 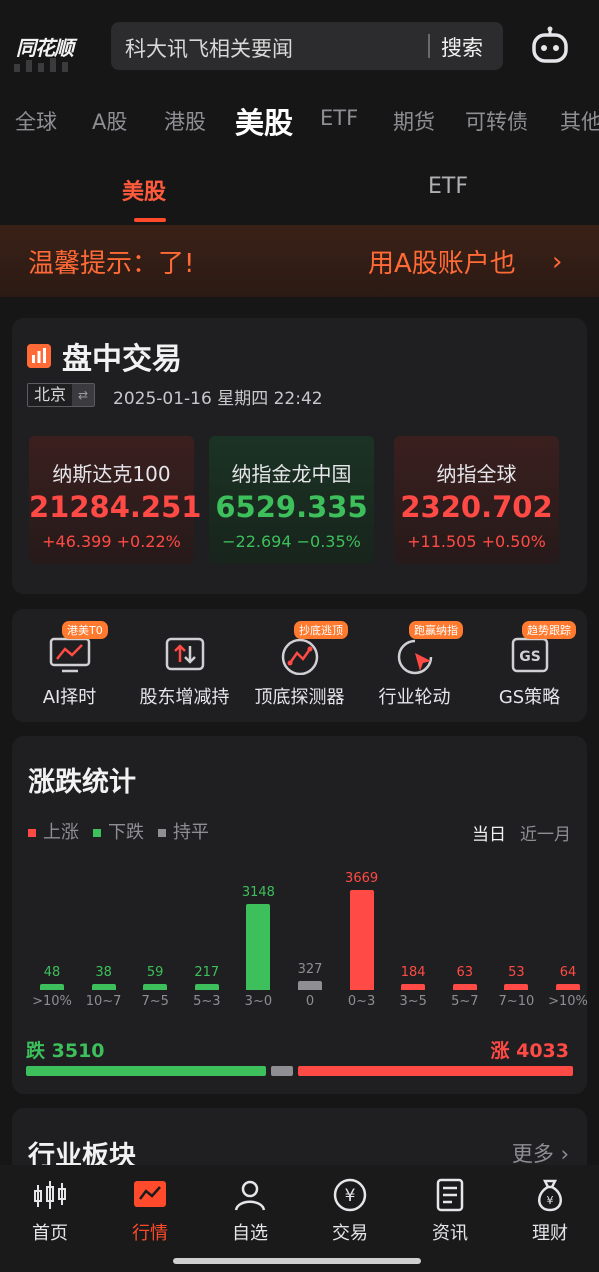 I want to click on tool-gs-strategy: GS 趋势跟踪 GS策略, so click(x=529, y=665).